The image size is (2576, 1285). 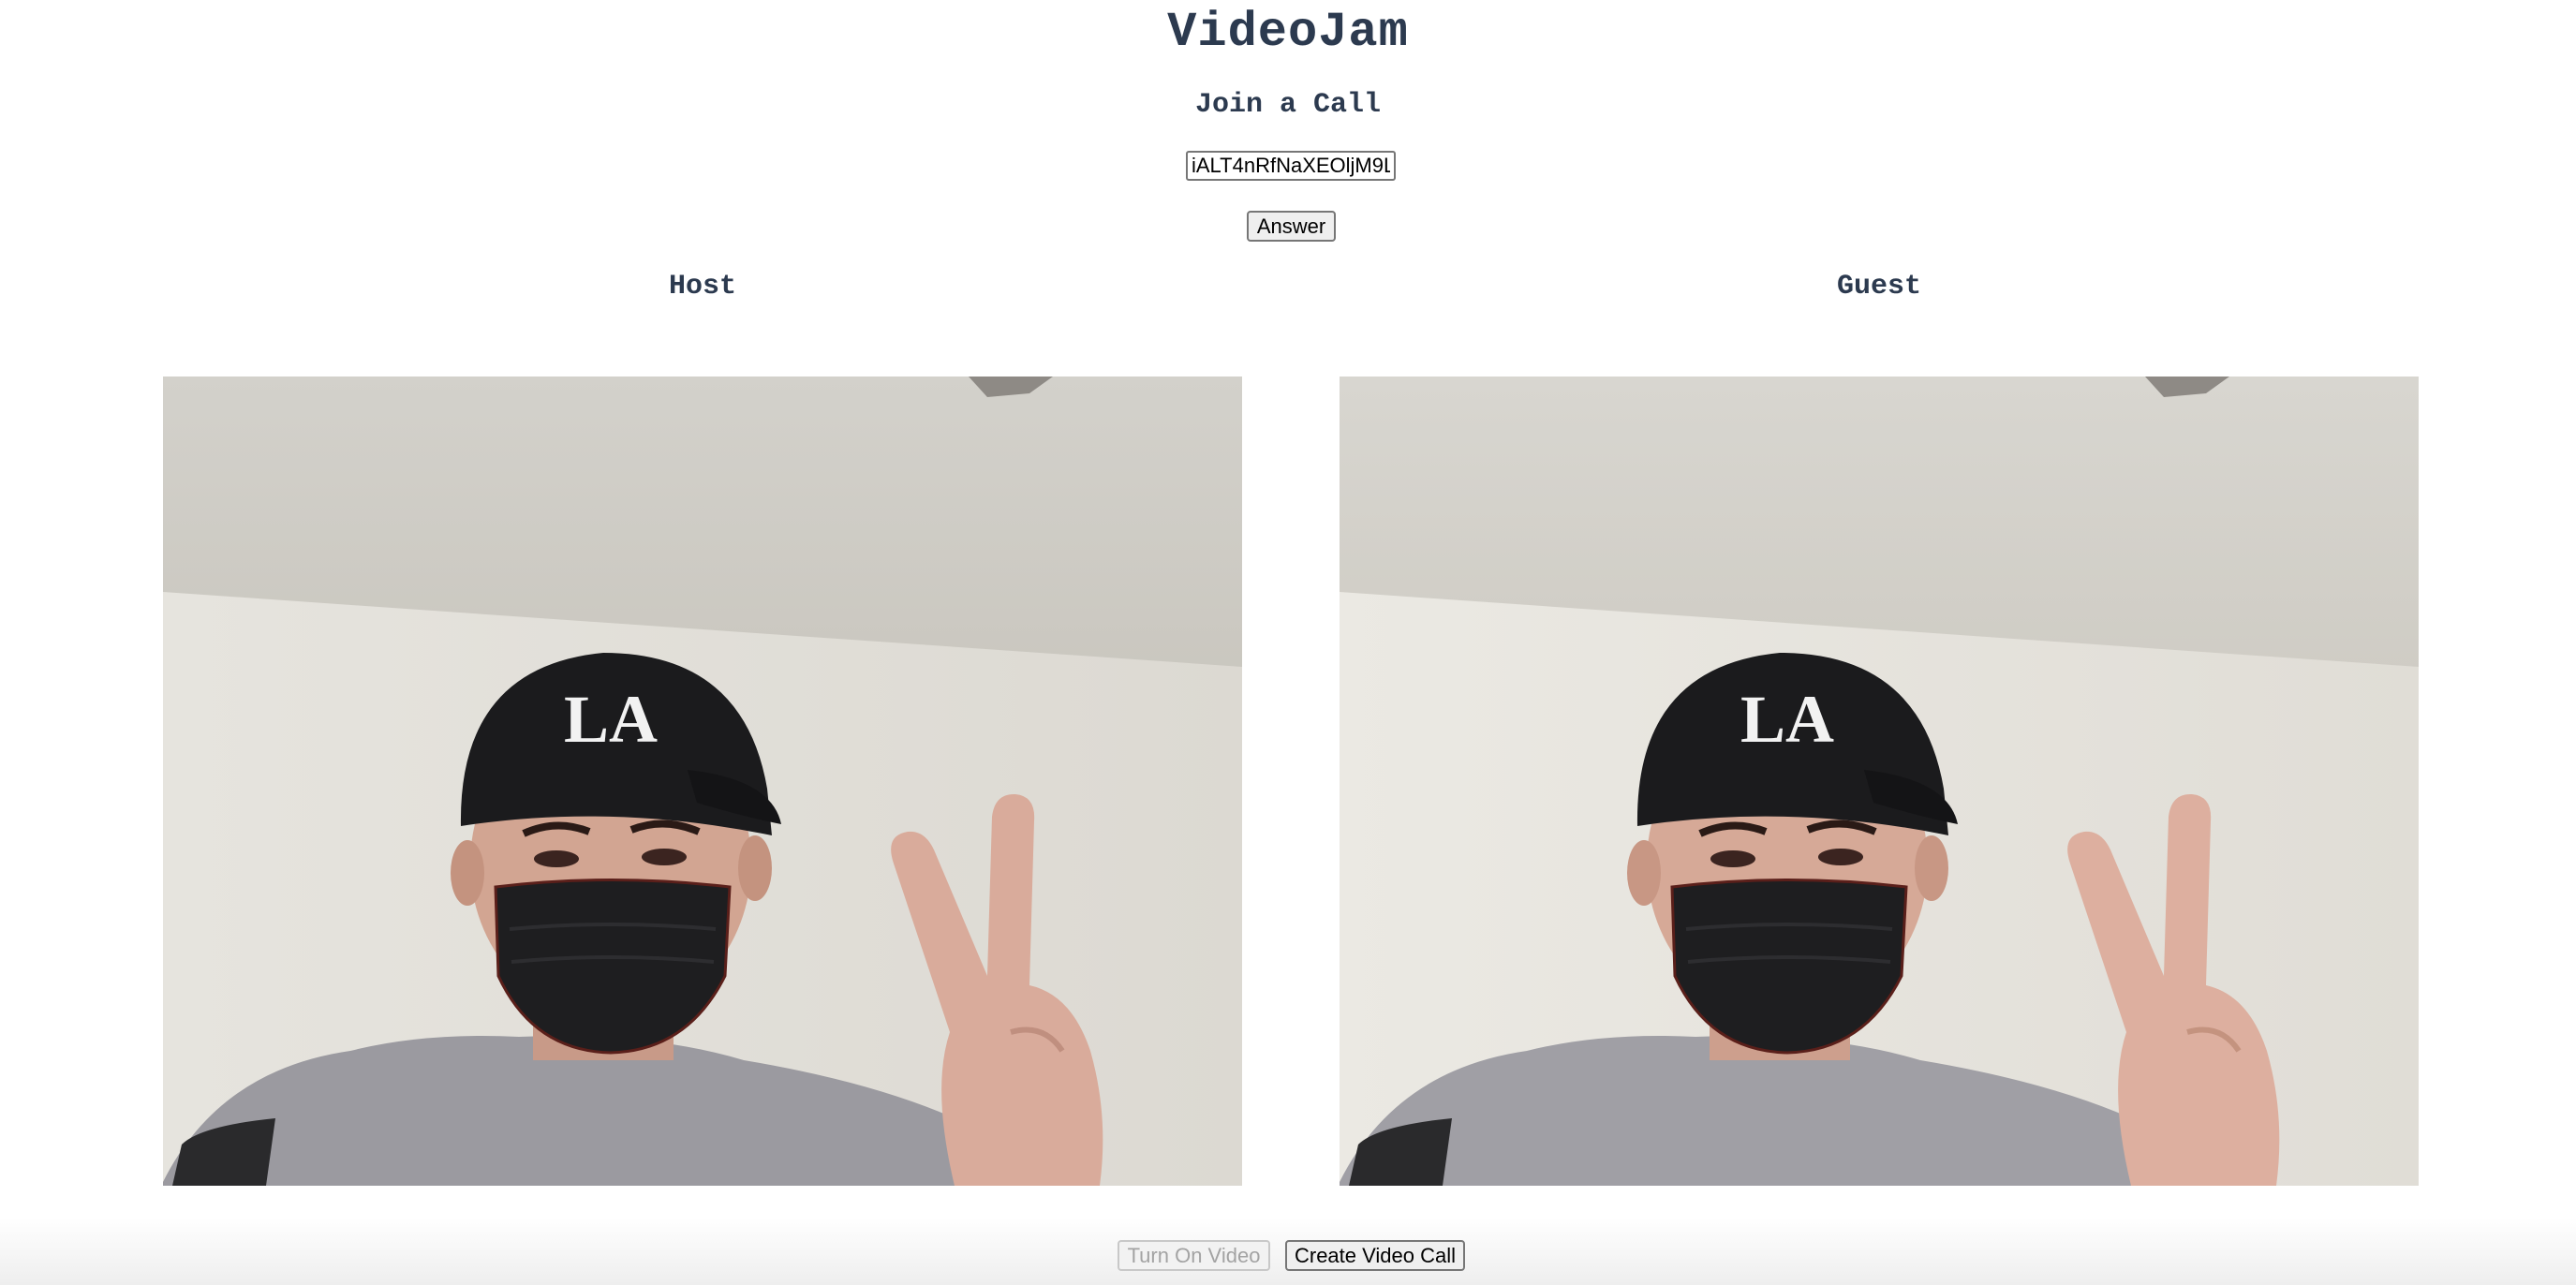 What do you see at coordinates (1878, 287) in the screenshot?
I see `guest-video-label: Guest` at bounding box center [1878, 287].